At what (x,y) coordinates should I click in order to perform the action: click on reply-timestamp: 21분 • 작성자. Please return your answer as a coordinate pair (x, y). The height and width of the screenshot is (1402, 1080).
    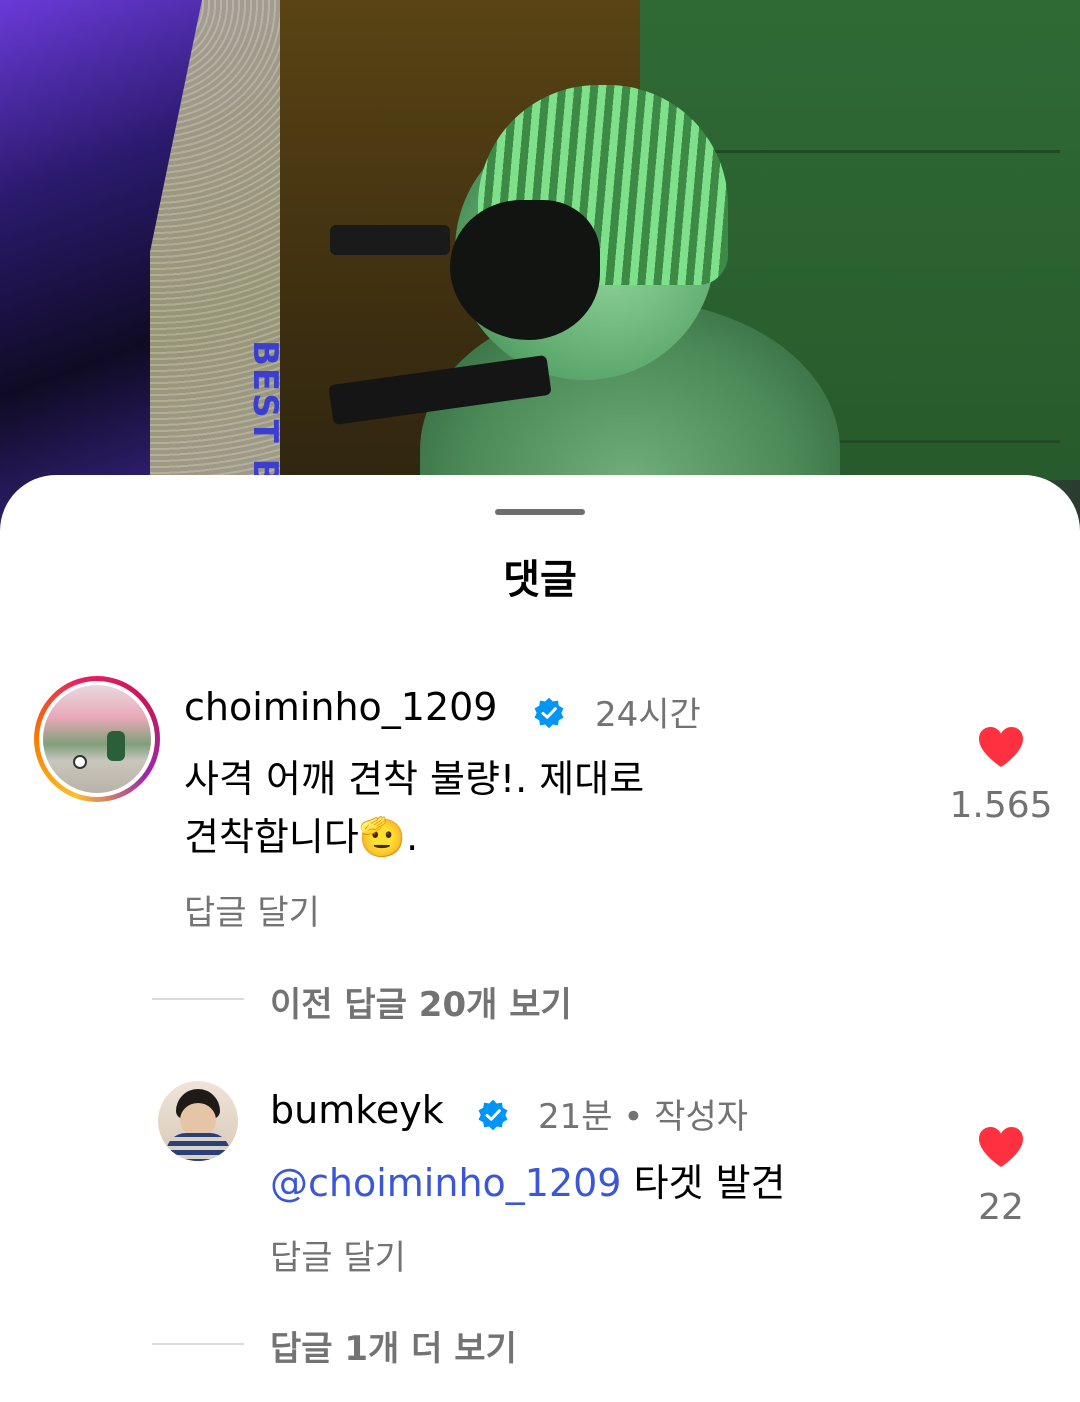
    Looking at the image, I should click on (643, 1117).